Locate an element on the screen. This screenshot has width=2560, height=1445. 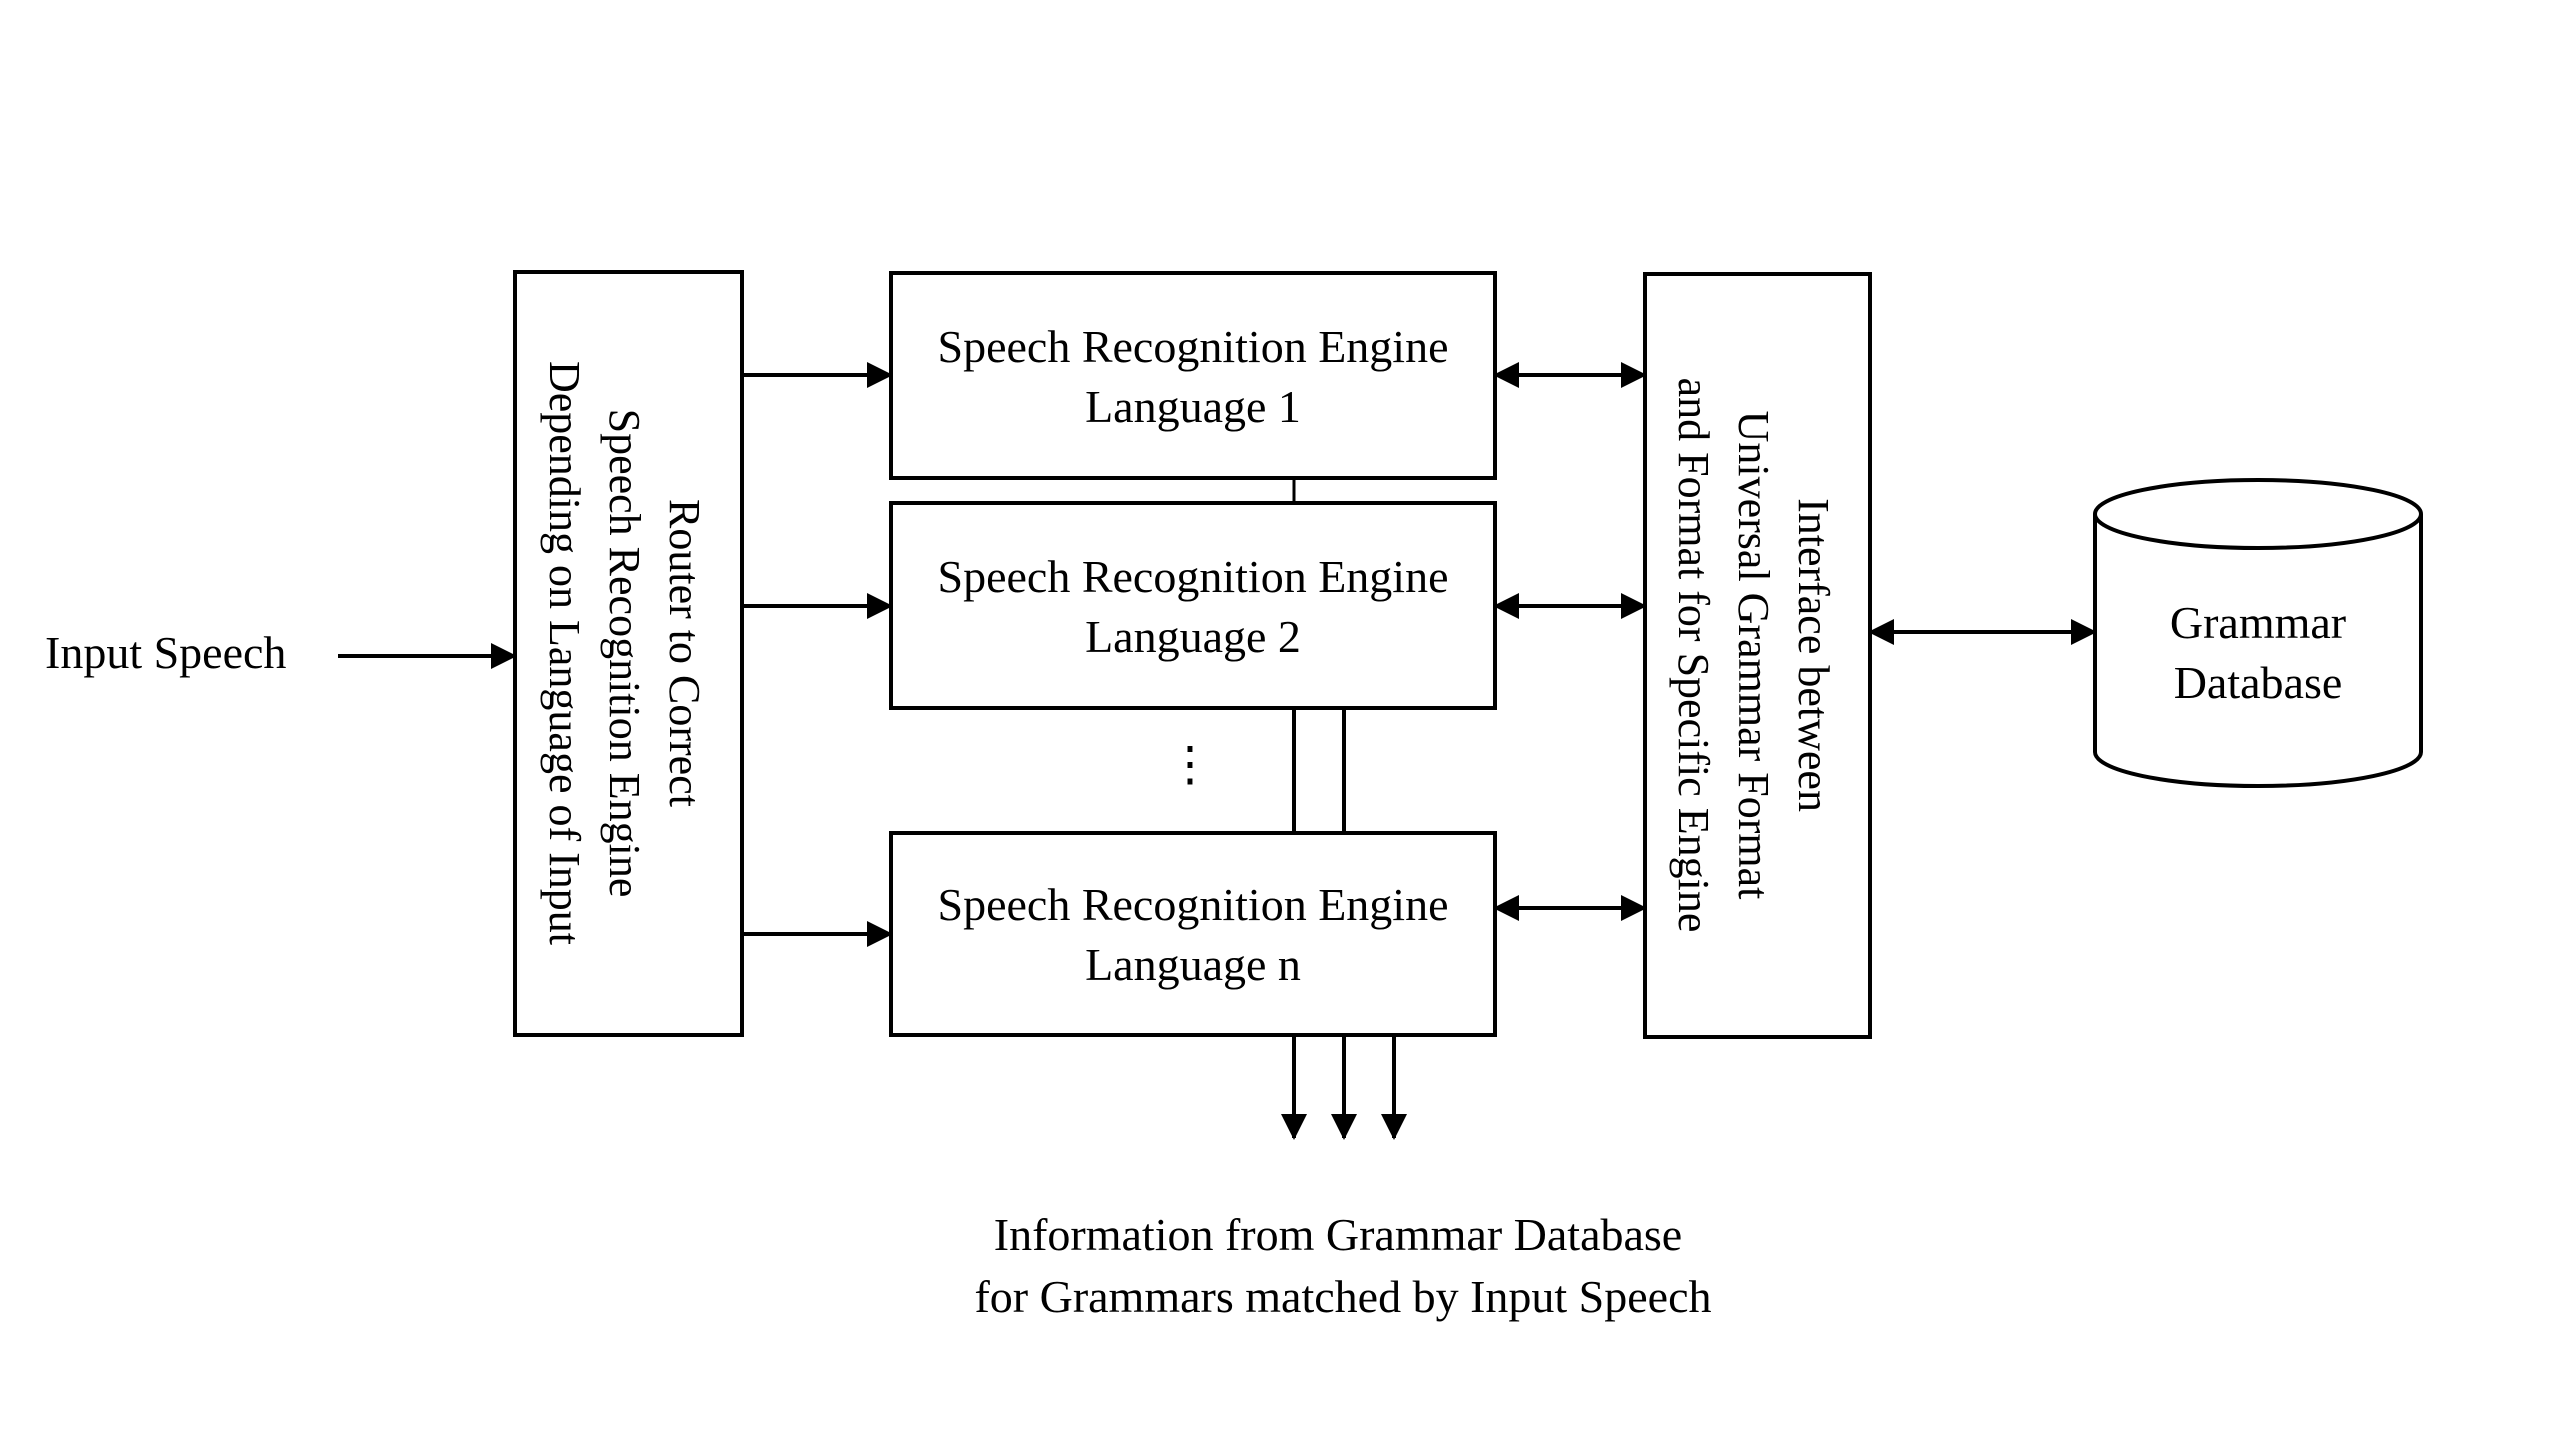
database-line-1: Grammar is located at coordinates (2258, 622).